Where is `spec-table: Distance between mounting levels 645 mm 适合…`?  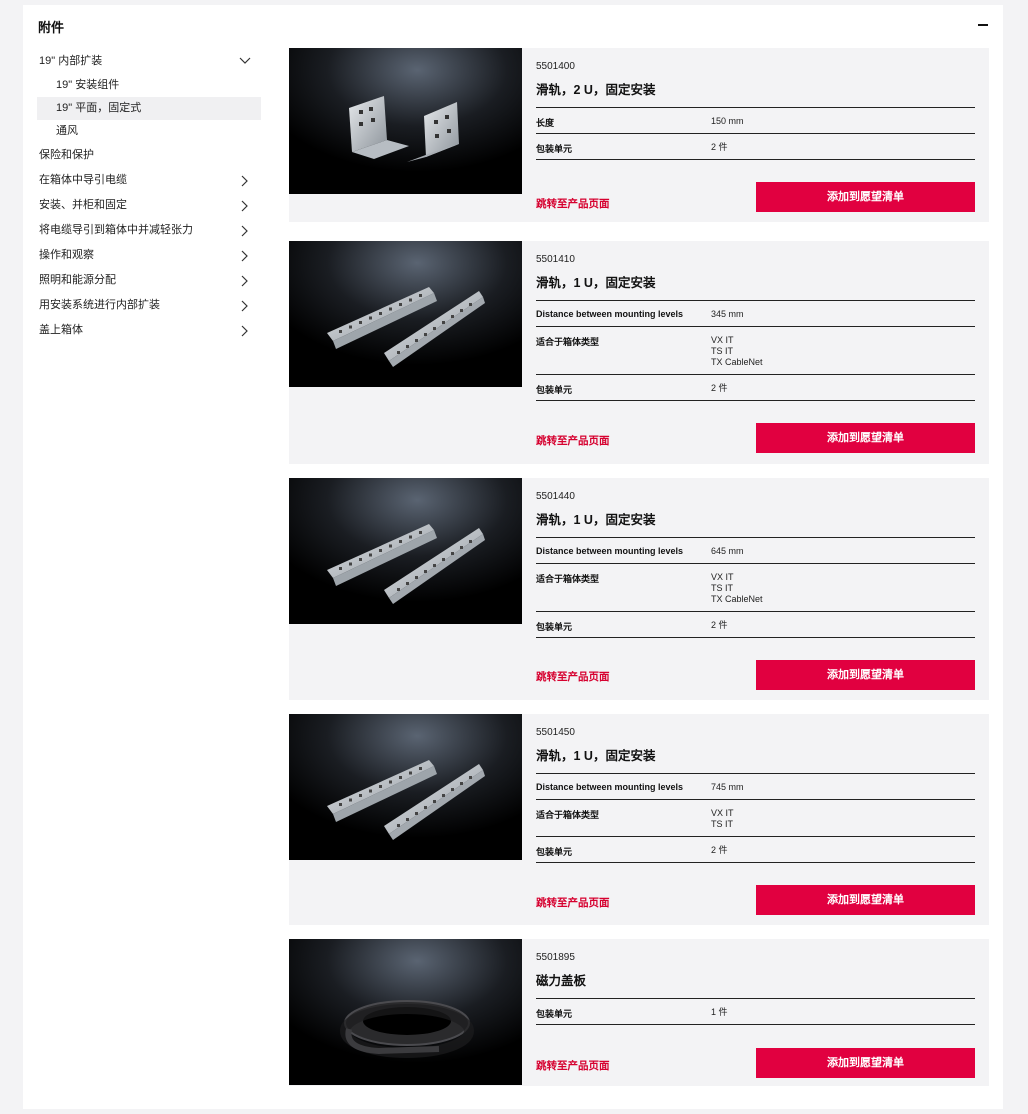
spec-table: Distance between mounting levels 645 mm 适合… is located at coordinates (755, 587).